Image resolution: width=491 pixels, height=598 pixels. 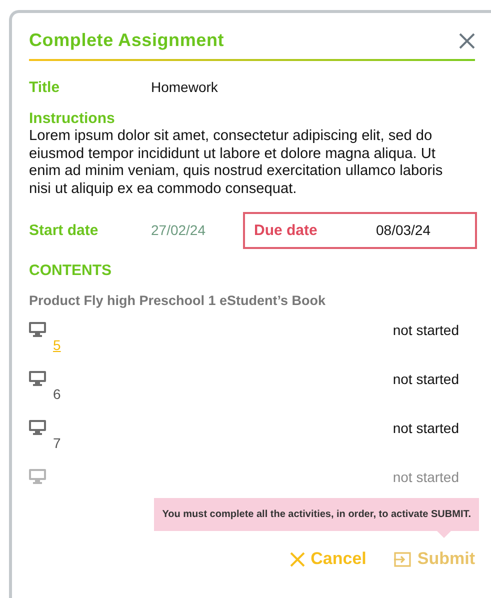 I want to click on activity-number: 6, so click(x=57, y=394).